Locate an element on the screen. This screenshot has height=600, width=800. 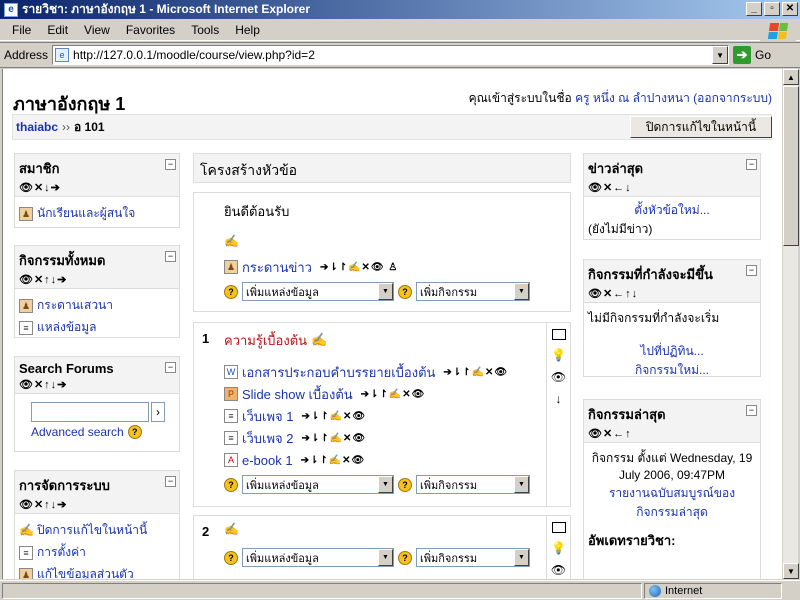
resource-link: e-book 1 is located at coordinates (267, 460).